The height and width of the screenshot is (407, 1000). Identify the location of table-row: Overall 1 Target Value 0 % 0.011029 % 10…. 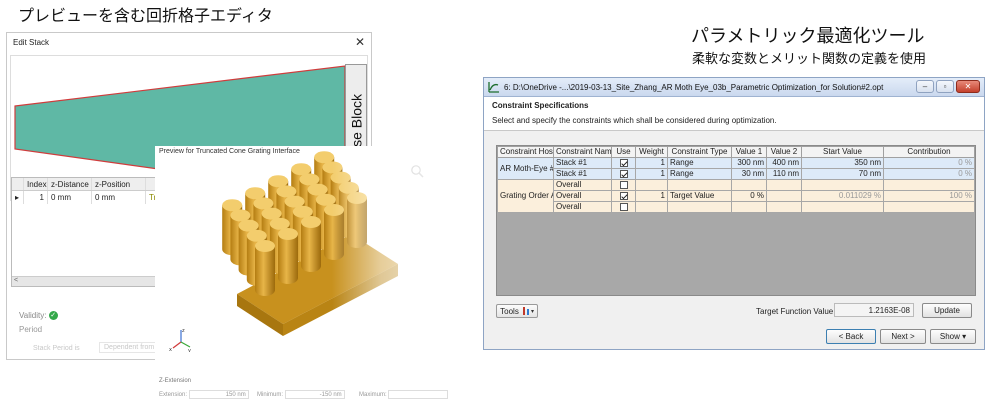
(736, 196).